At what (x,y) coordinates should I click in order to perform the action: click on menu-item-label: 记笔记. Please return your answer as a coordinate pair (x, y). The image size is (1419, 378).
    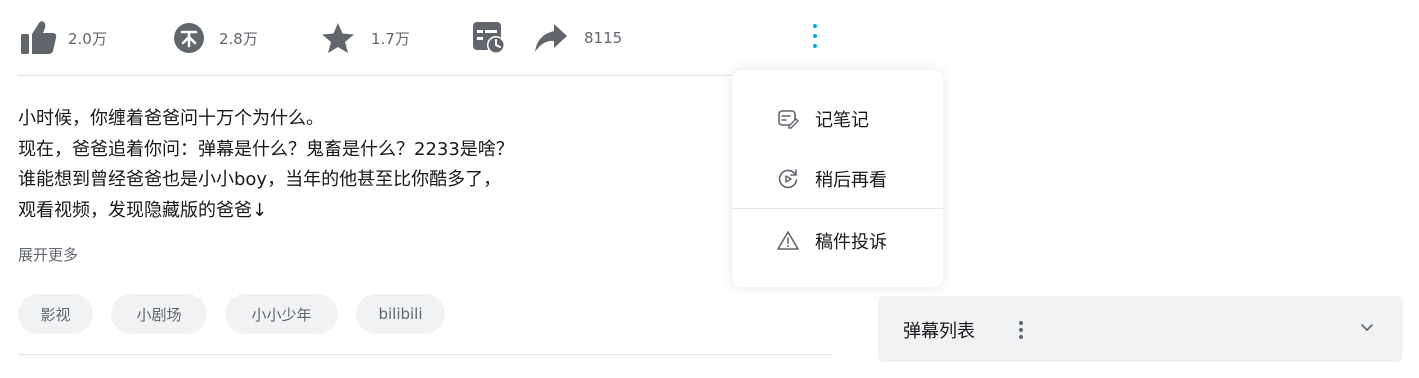
    Looking at the image, I should click on (842, 120).